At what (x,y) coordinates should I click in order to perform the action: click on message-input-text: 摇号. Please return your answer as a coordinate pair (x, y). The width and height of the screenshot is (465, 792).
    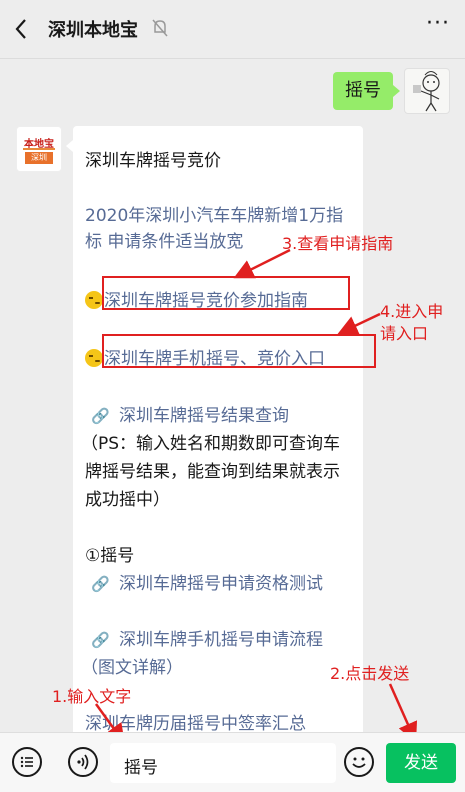
    Looking at the image, I should click on (141, 768).